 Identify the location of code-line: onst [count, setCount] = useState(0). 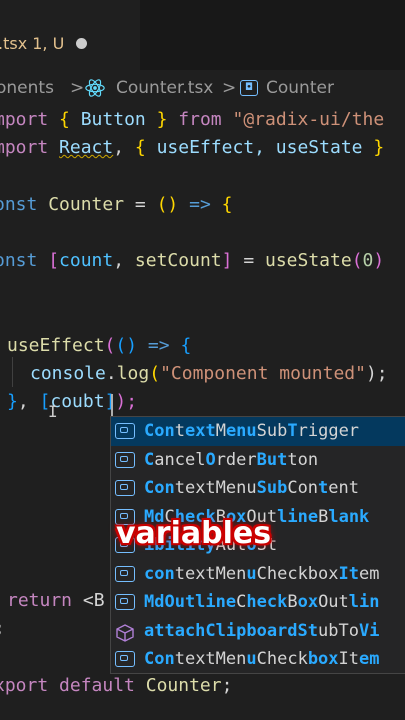
(192, 260).